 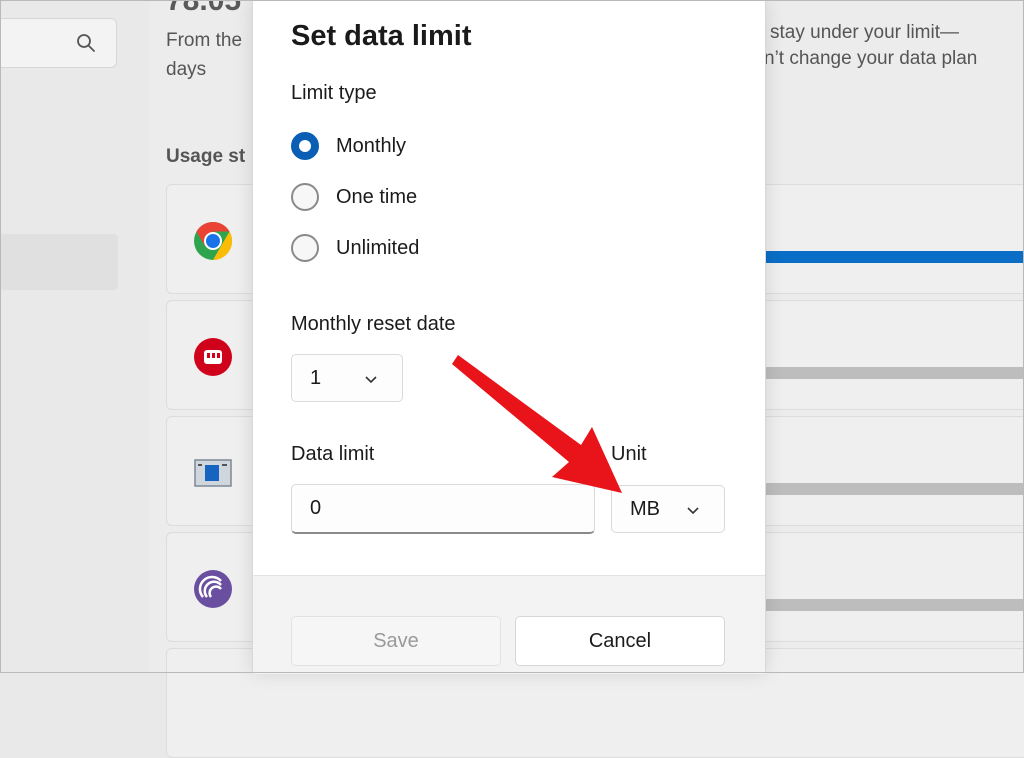 What do you see at coordinates (213, 357) in the screenshot?
I see `red-fist-app-icon` at bounding box center [213, 357].